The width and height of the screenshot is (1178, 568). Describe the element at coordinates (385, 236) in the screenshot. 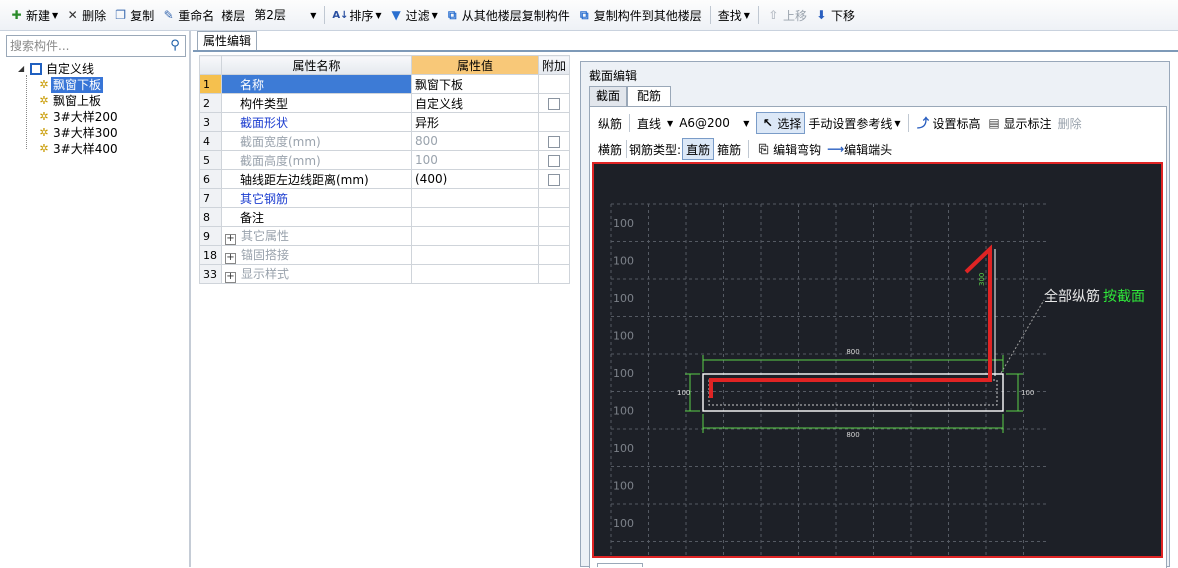

I see `table-row: 9 + 其它属性` at that location.